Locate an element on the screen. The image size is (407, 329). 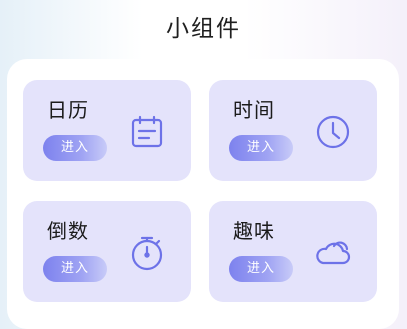
widget-card-fun: 趣味 进入 is located at coordinates (293, 251).